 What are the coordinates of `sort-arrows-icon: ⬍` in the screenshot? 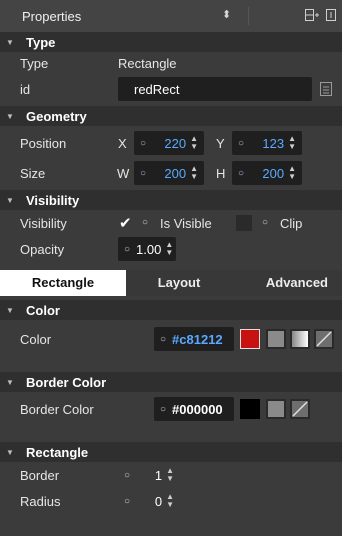 It's located at (226, 14).